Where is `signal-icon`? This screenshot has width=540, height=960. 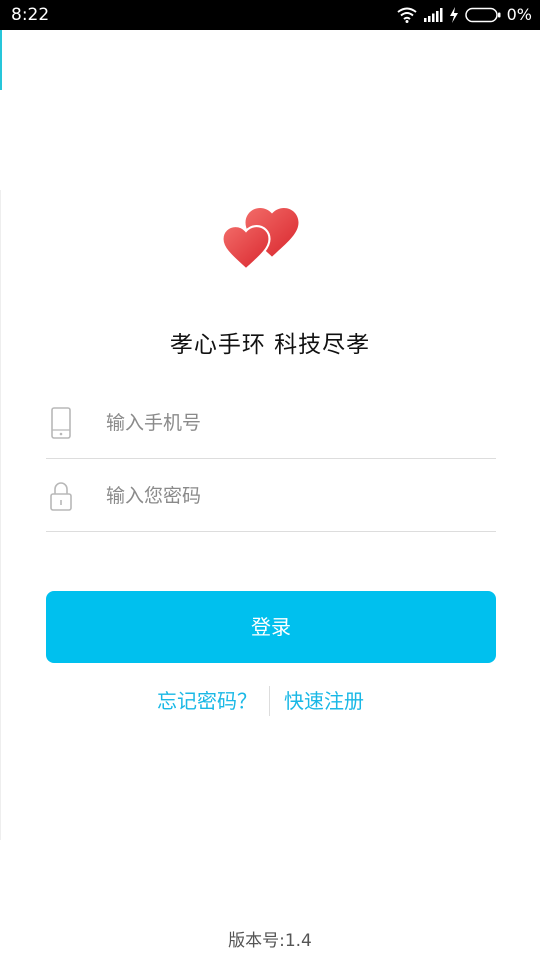
signal-icon is located at coordinates (433, 15).